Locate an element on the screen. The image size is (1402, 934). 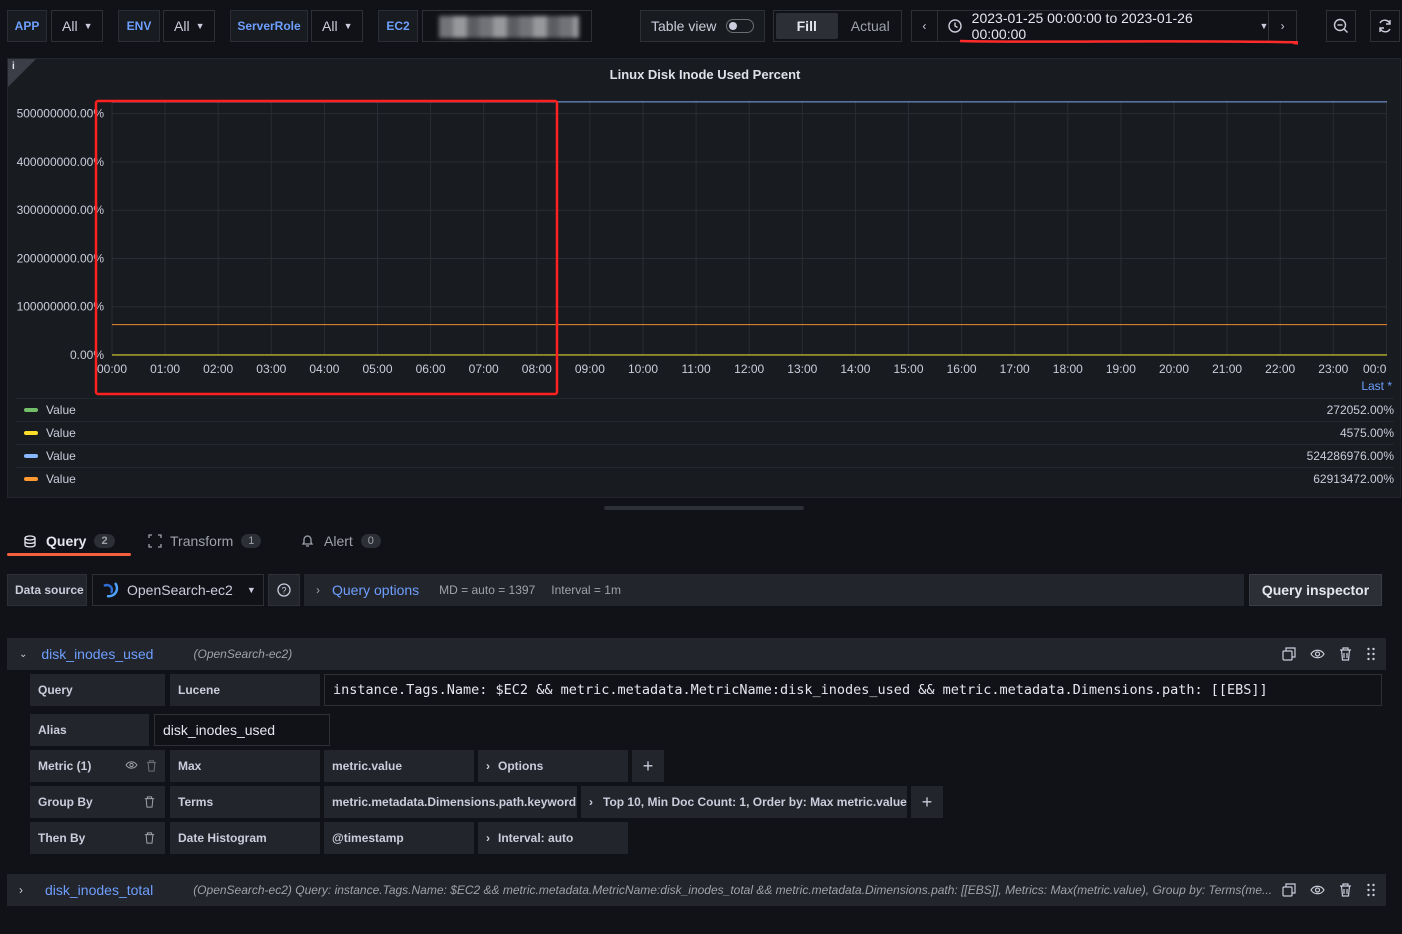
legend-last-value: 272052.00% is located at coordinates (1360, 410).